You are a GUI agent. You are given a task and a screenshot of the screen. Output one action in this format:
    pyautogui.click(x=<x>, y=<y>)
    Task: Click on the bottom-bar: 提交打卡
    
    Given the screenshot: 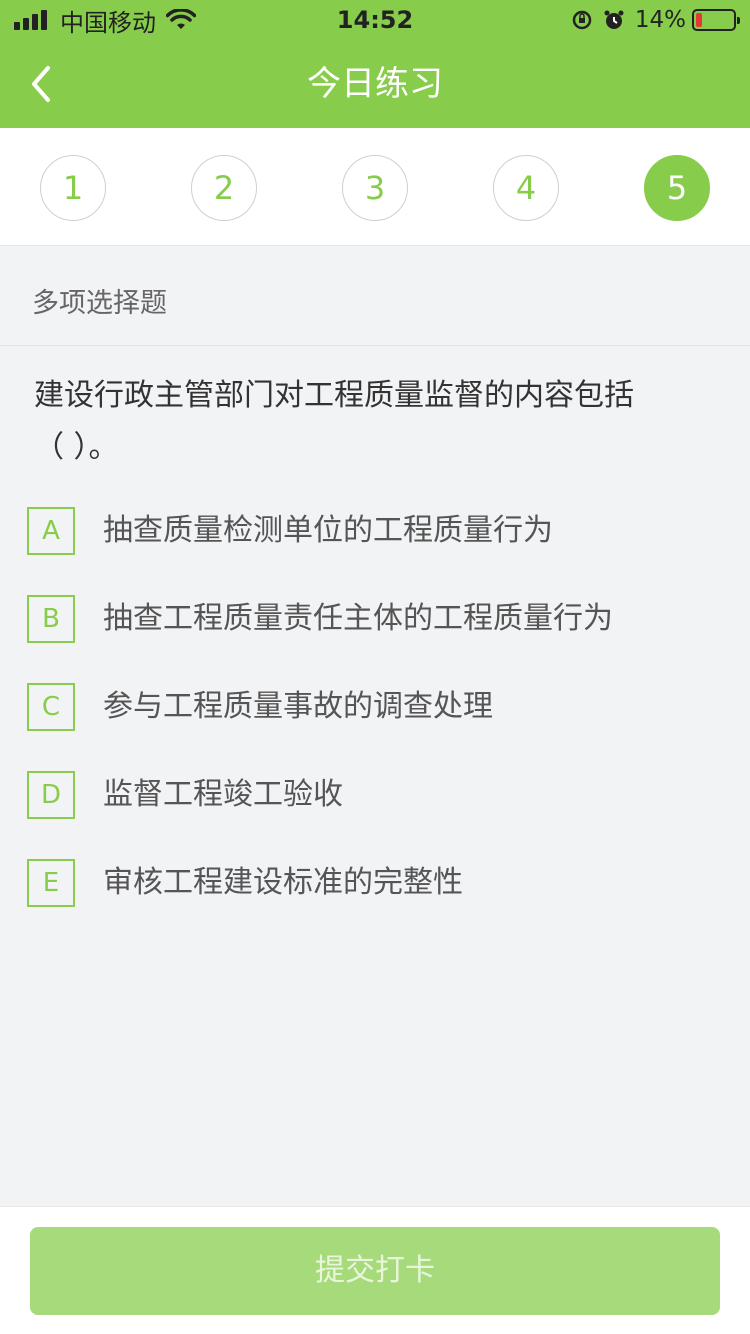 What is the action you would take?
    pyautogui.click(x=375, y=1270)
    